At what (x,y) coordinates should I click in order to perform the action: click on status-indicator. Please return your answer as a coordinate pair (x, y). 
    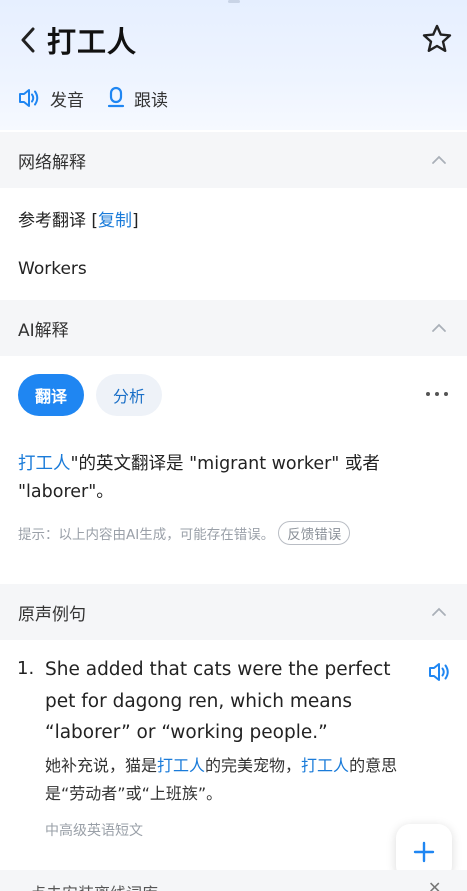
    Looking at the image, I should click on (234, 1).